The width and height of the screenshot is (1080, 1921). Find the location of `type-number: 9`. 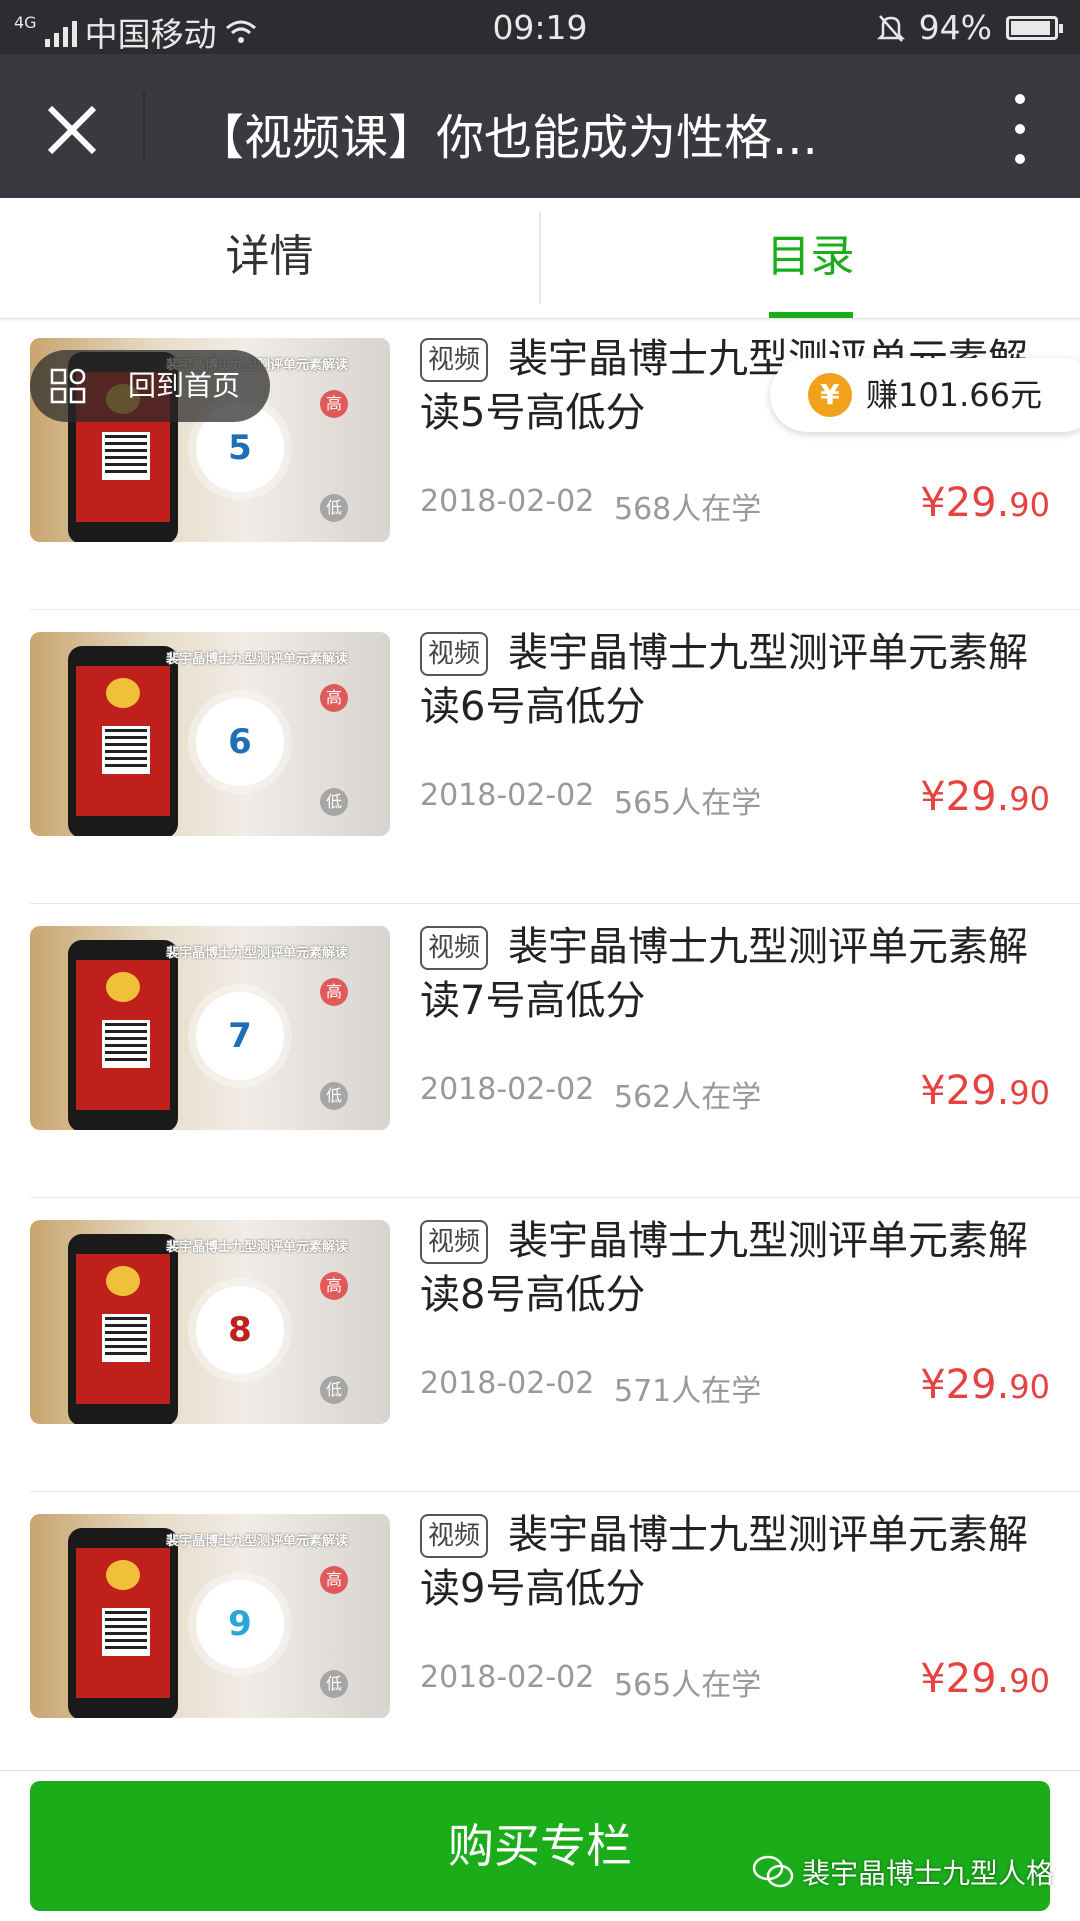

type-number: 9 is located at coordinates (240, 1624).